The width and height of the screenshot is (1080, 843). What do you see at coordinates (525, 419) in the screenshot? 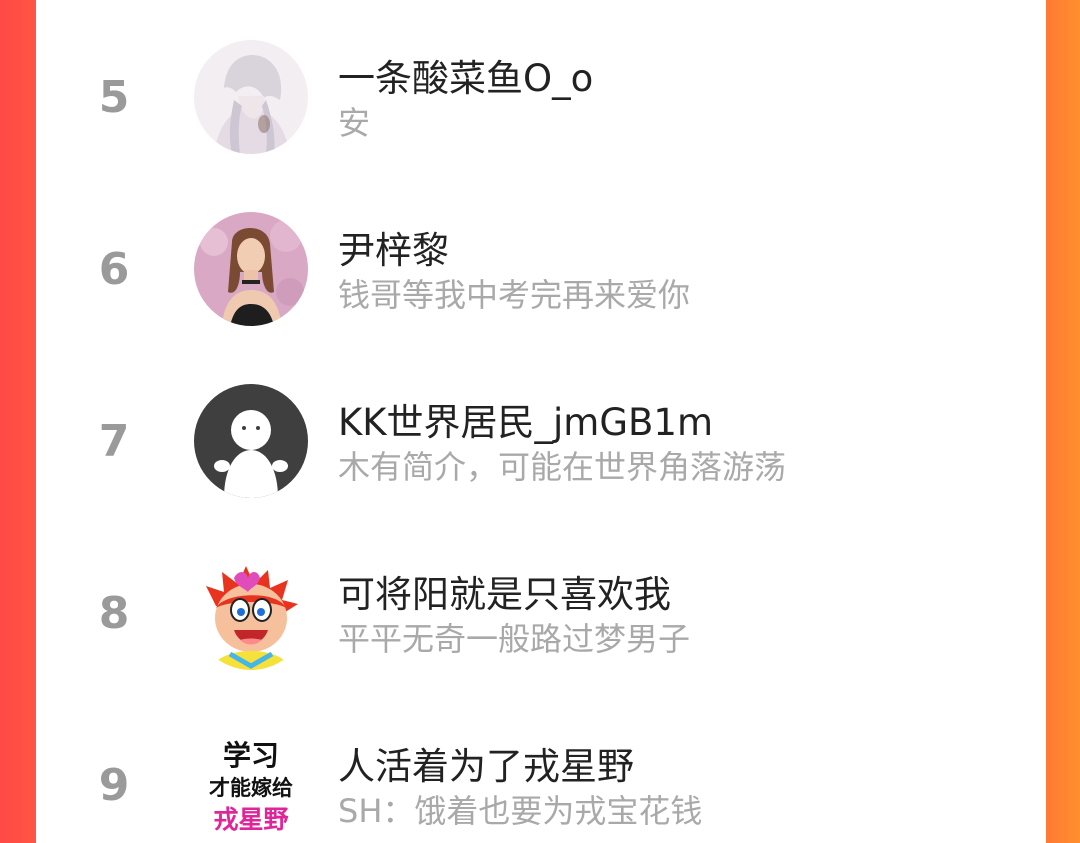
I see `user-name: KK世界居民_jmGB1m` at bounding box center [525, 419].